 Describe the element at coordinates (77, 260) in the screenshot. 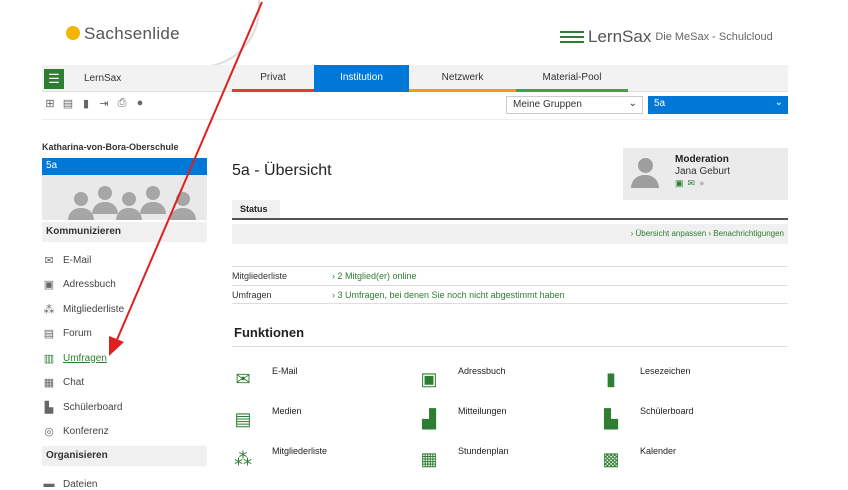

I see `sidebar-item-label: E-Mail` at that location.